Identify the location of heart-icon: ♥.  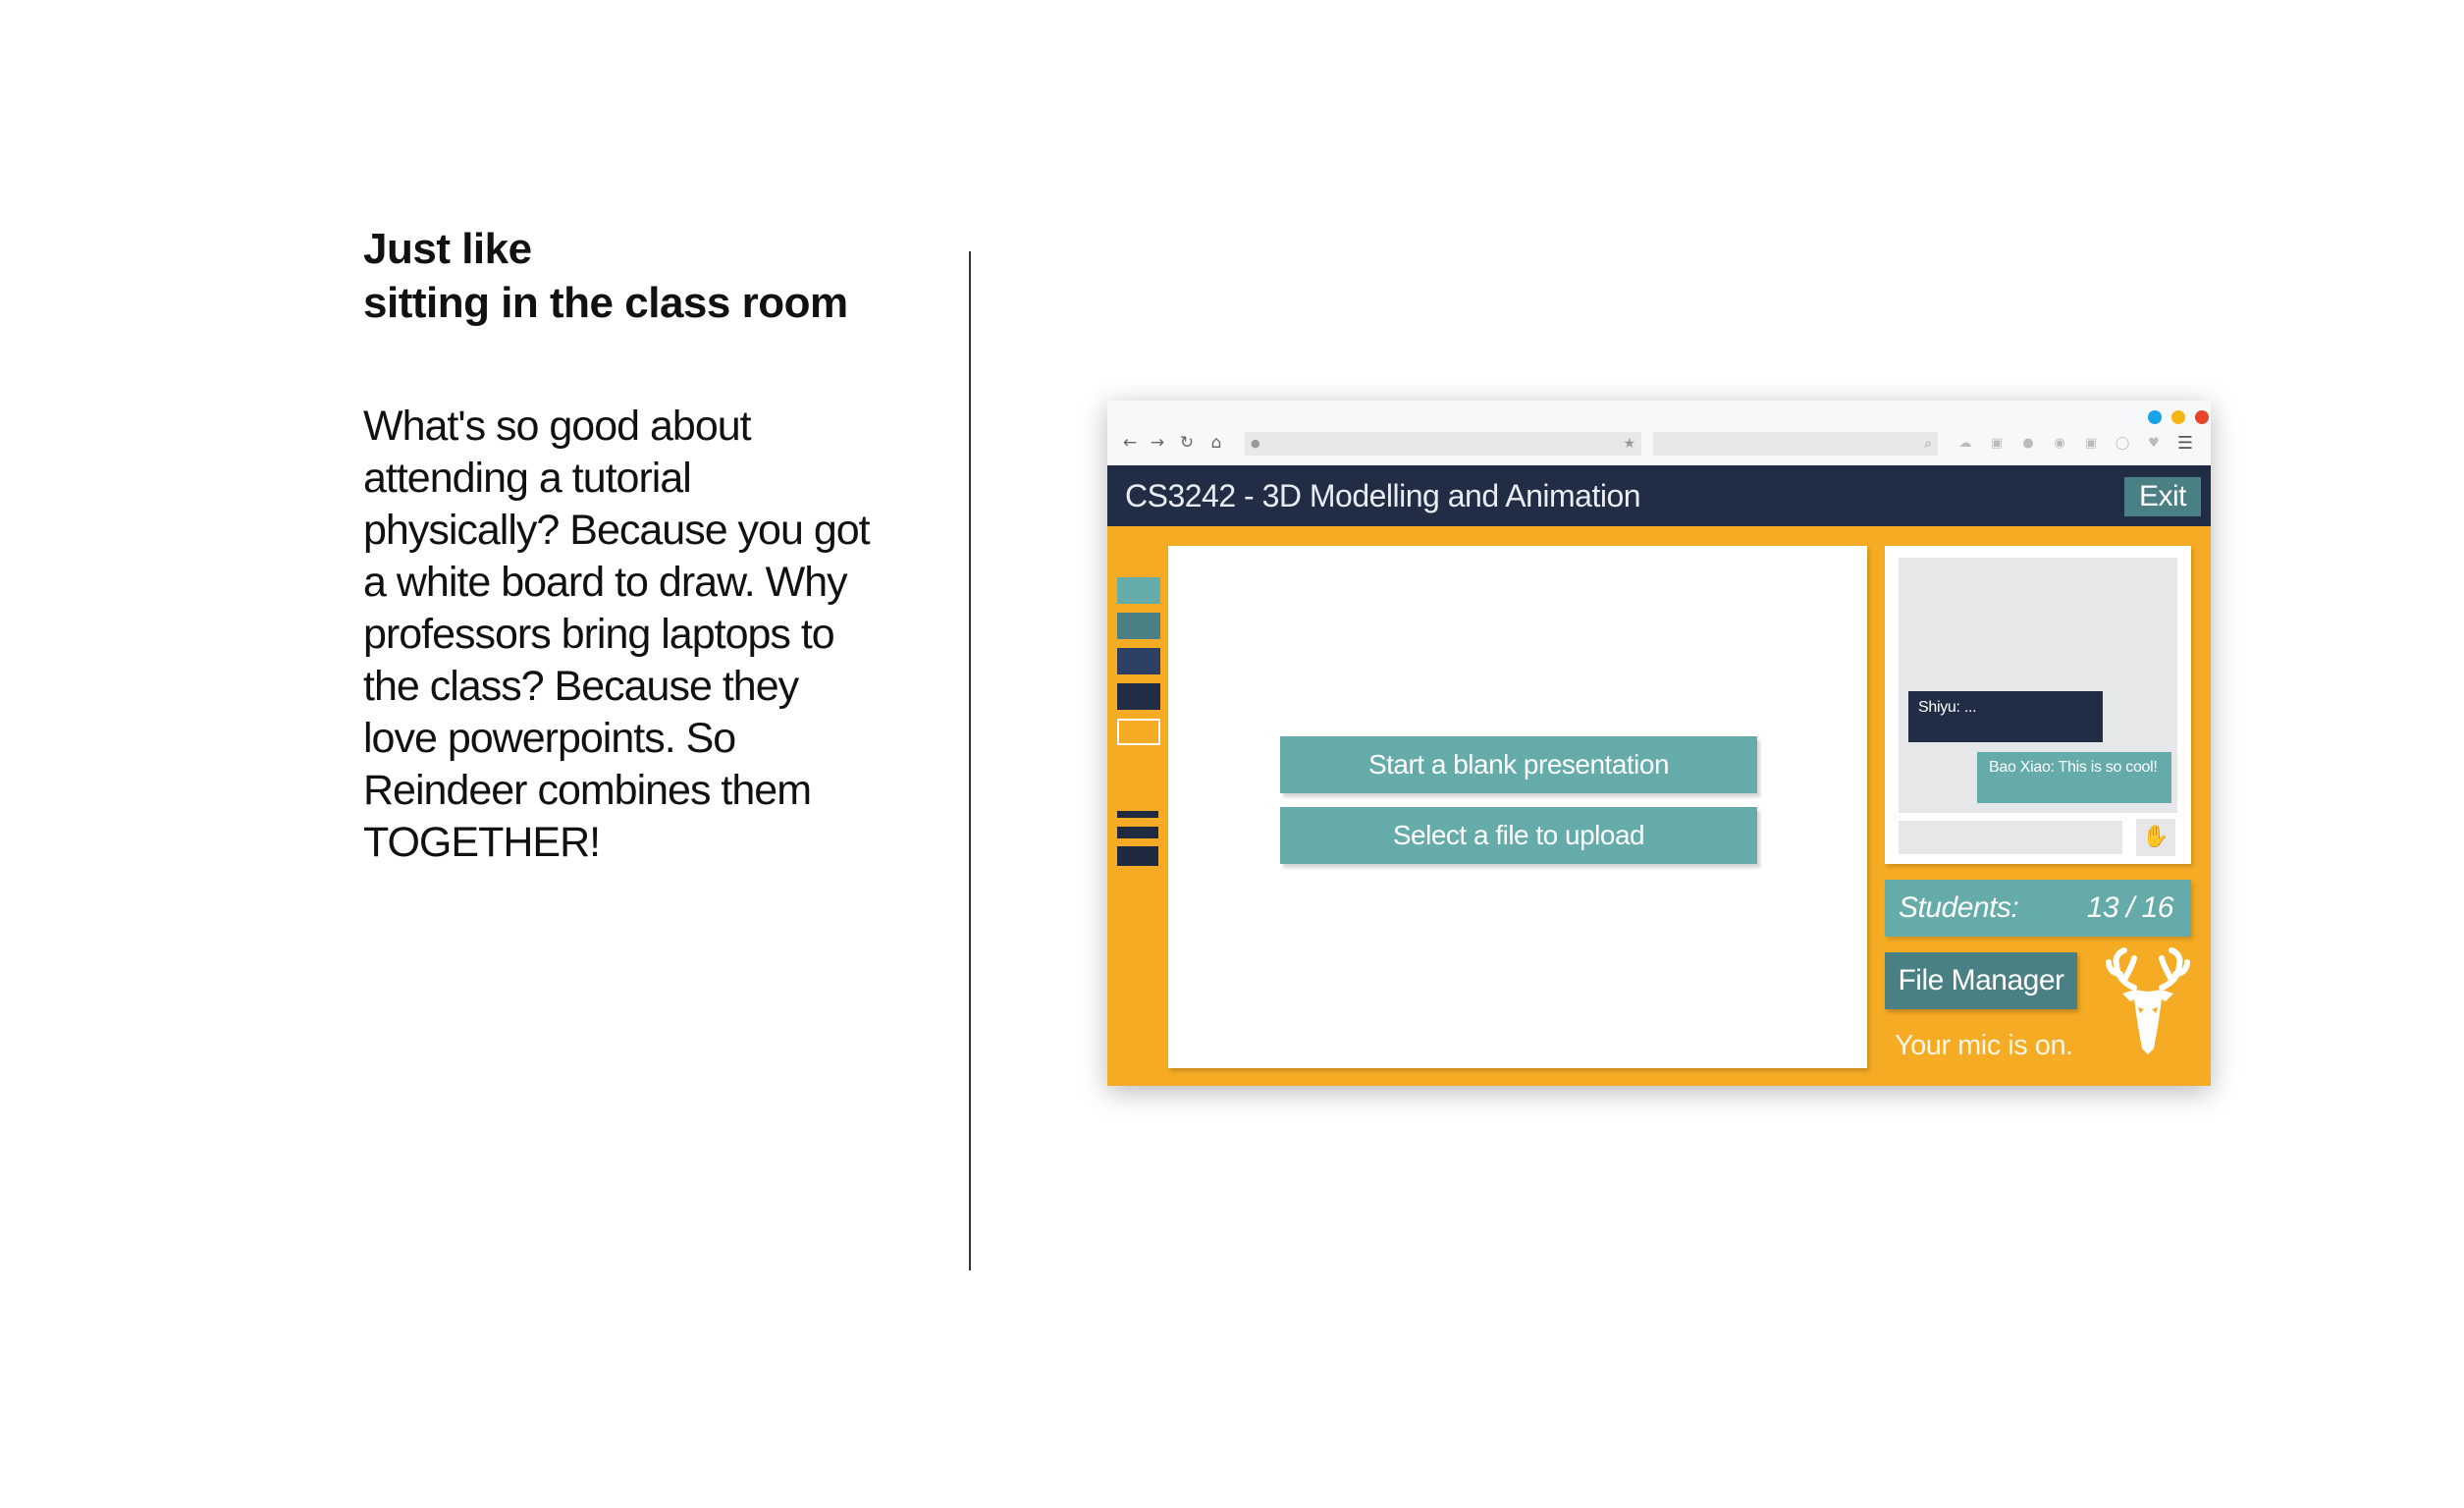
(2154, 444).